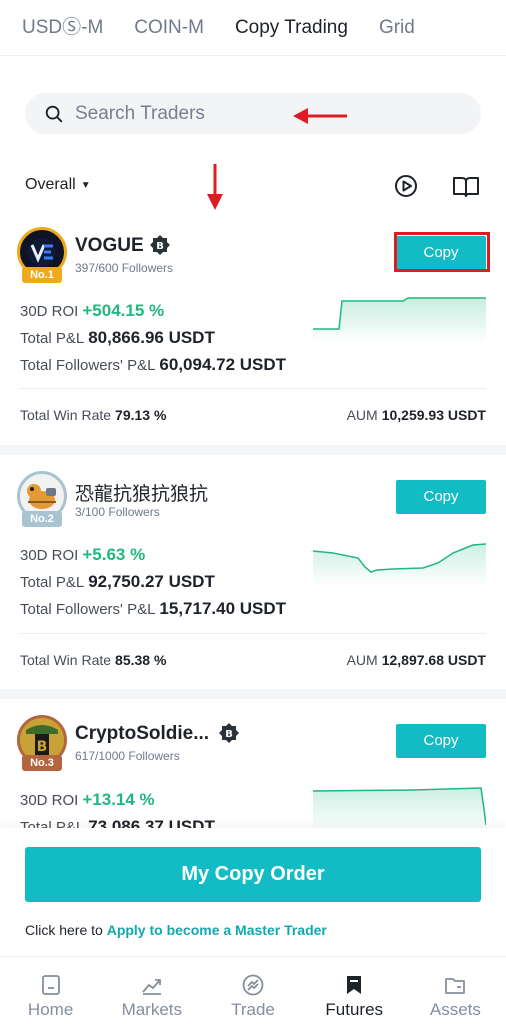 This screenshot has height=1024, width=506. I want to click on tab-usds-m: USDⓈ-M, so click(62, 27).